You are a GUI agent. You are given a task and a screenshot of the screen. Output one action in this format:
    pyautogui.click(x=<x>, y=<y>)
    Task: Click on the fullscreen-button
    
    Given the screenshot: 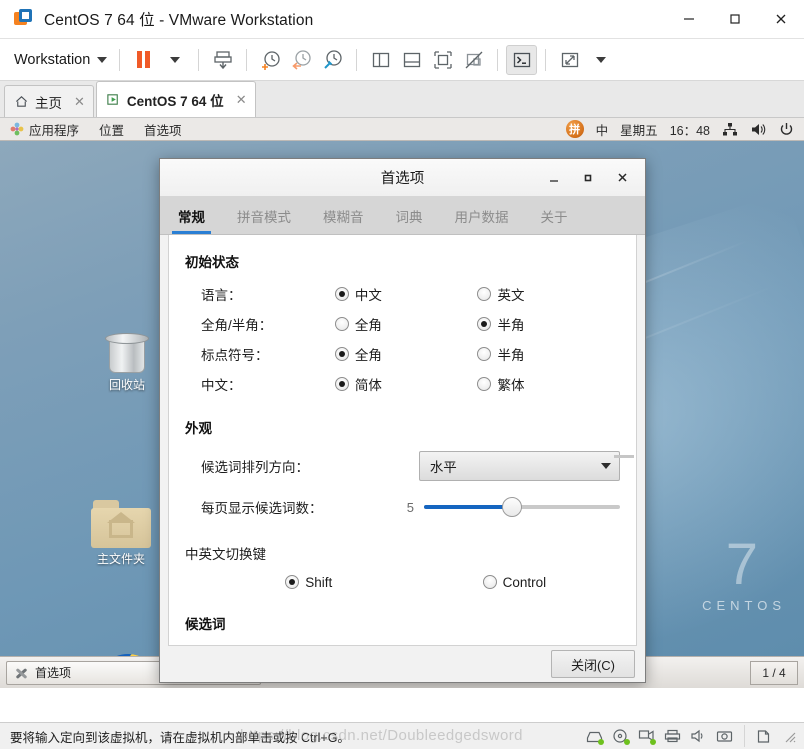 What is the action you would take?
    pyautogui.click(x=442, y=60)
    